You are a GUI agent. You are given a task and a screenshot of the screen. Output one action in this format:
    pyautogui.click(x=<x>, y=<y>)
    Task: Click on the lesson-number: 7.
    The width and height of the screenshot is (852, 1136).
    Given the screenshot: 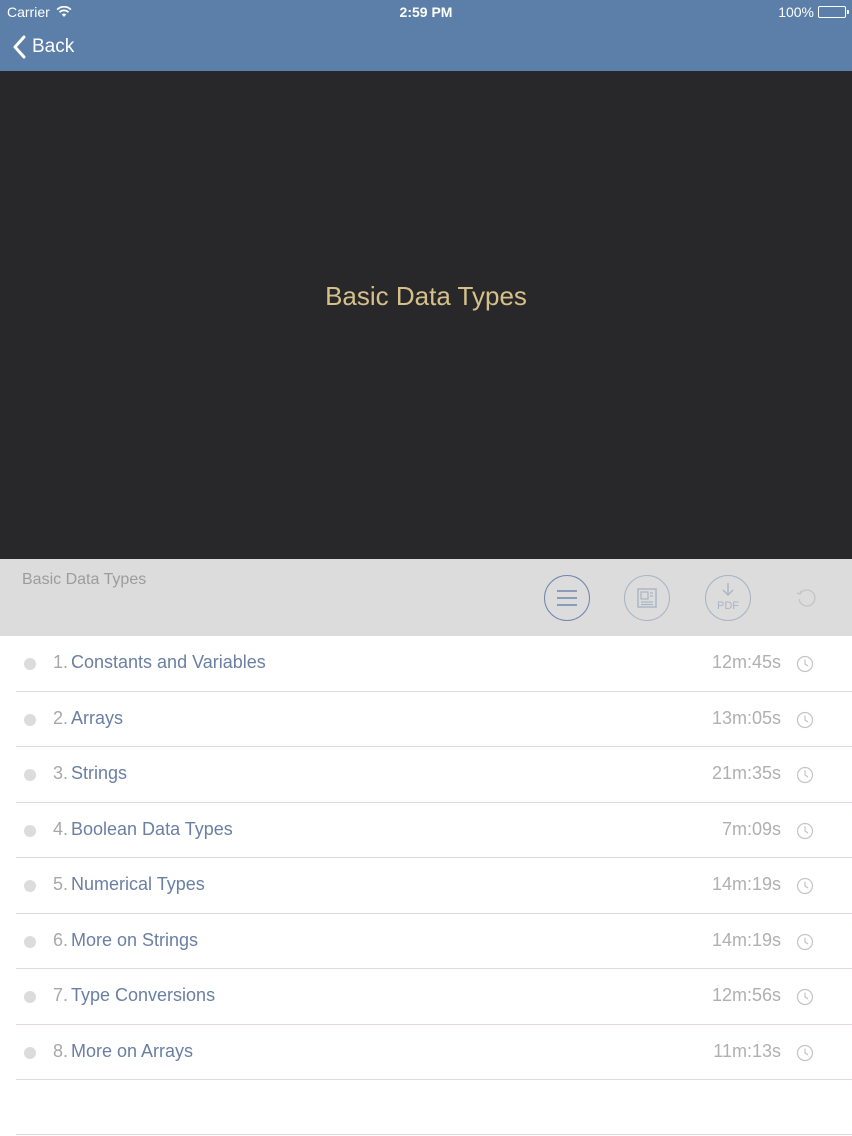 What is the action you would take?
    pyautogui.click(x=61, y=995)
    